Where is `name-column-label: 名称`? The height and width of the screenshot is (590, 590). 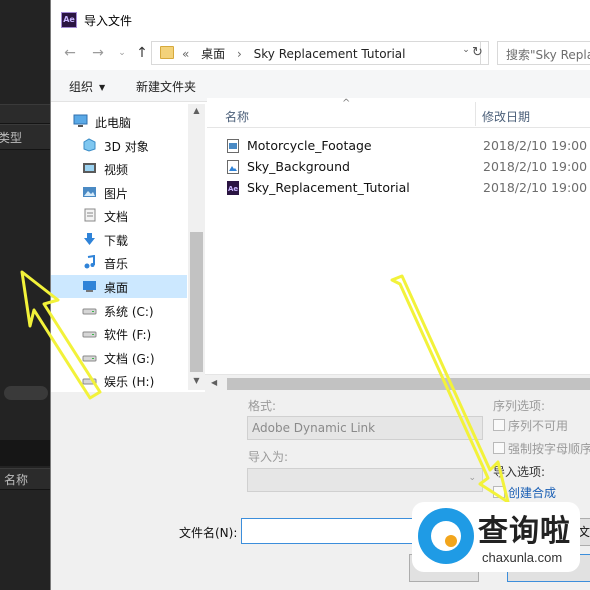 name-column-label: 名称 is located at coordinates (16, 480).